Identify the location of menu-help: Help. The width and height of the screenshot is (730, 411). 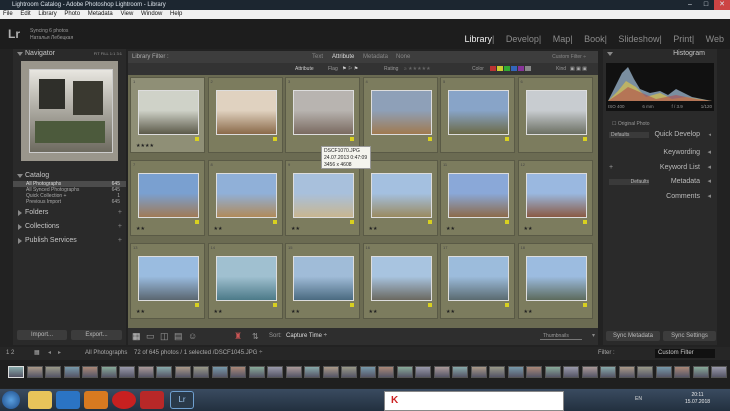
(176, 14).